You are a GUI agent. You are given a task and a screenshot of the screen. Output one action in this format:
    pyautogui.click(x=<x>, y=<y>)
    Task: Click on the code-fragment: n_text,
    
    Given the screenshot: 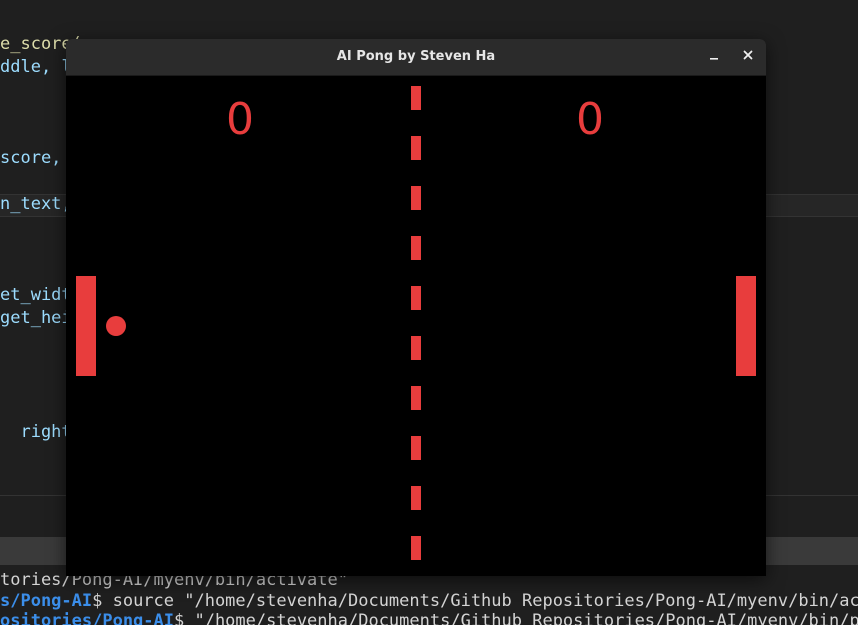 What is the action you would take?
    pyautogui.click(x=36, y=204)
    